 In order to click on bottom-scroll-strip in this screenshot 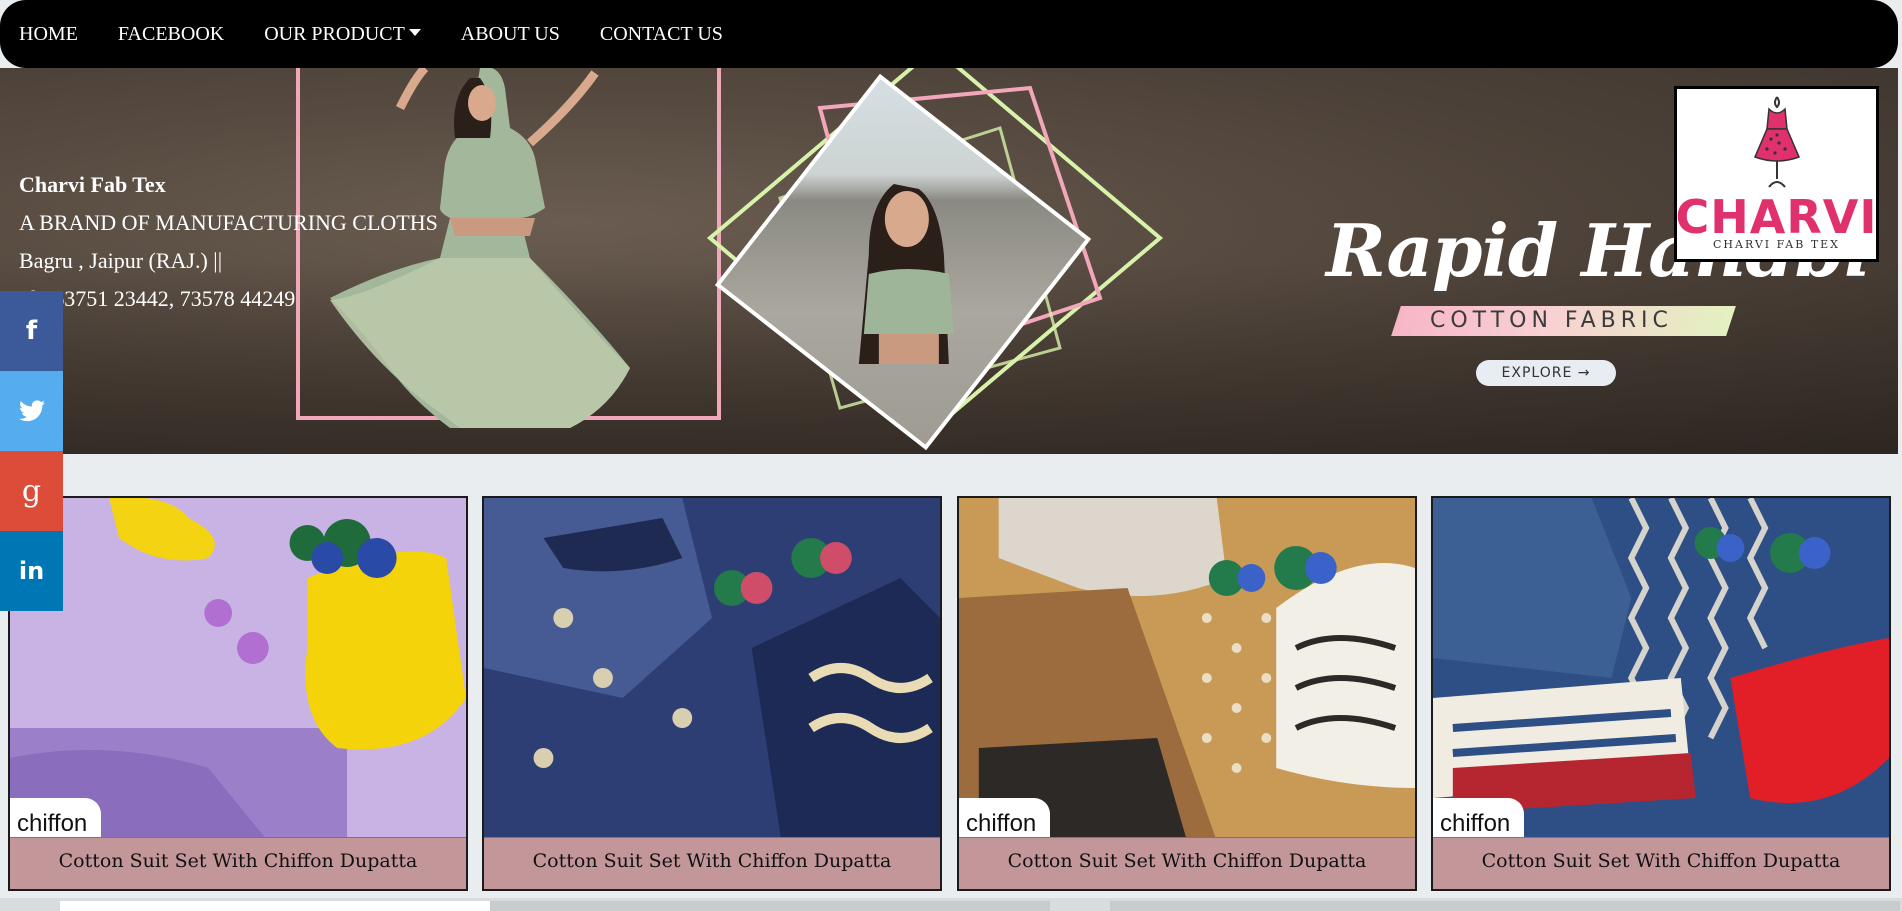, I will do `click(951, 904)`.